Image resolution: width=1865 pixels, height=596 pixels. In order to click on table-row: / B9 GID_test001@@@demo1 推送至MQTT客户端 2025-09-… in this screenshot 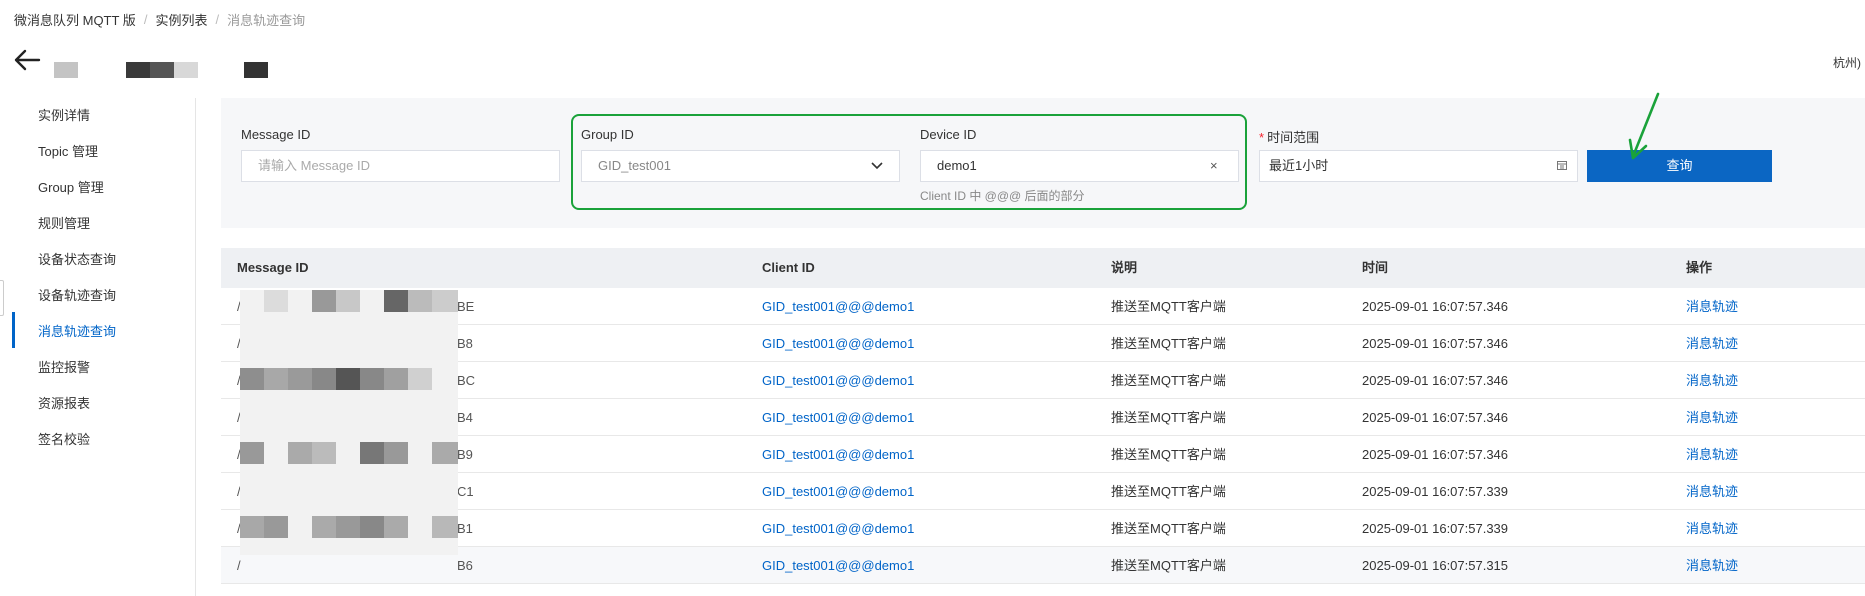, I will do `click(1043, 454)`.